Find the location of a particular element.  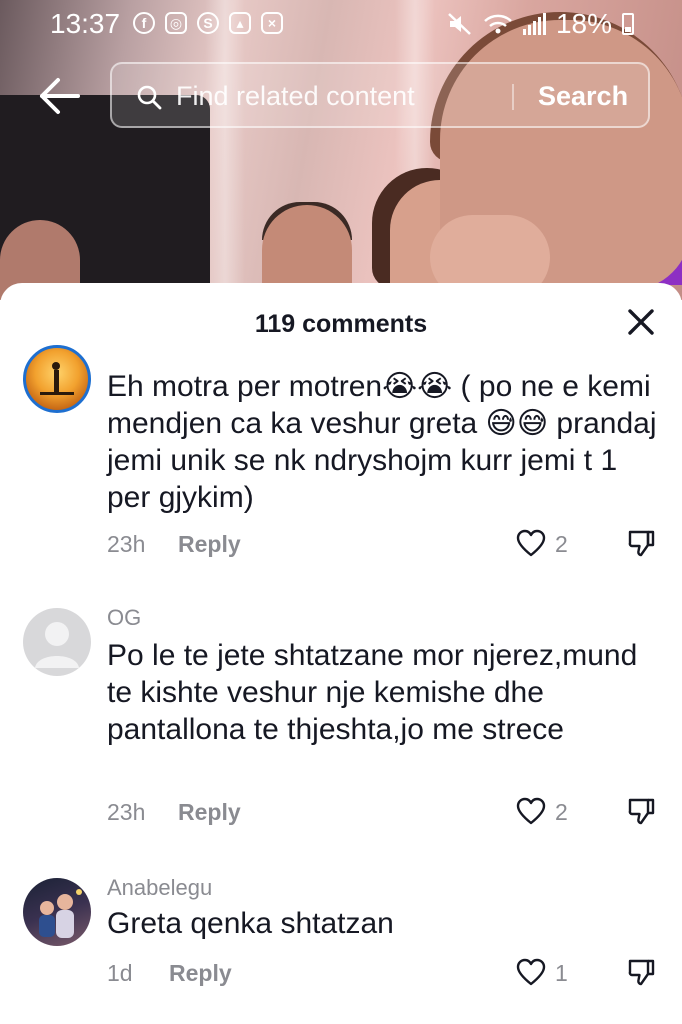

search-input: Find related content is located at coordinates (295, 96).